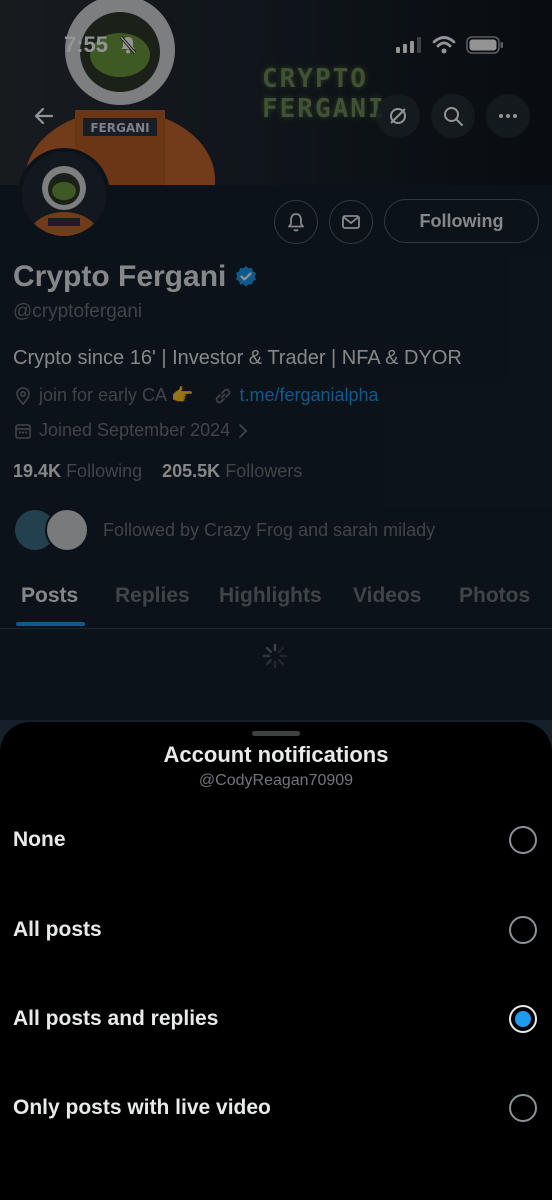 The height and width of the screenshot is (1200, 552). What do you see at coordinates (408, 45) in the screenshot?
I see `cellular-signal-icon` at bounding box center [408, 45].